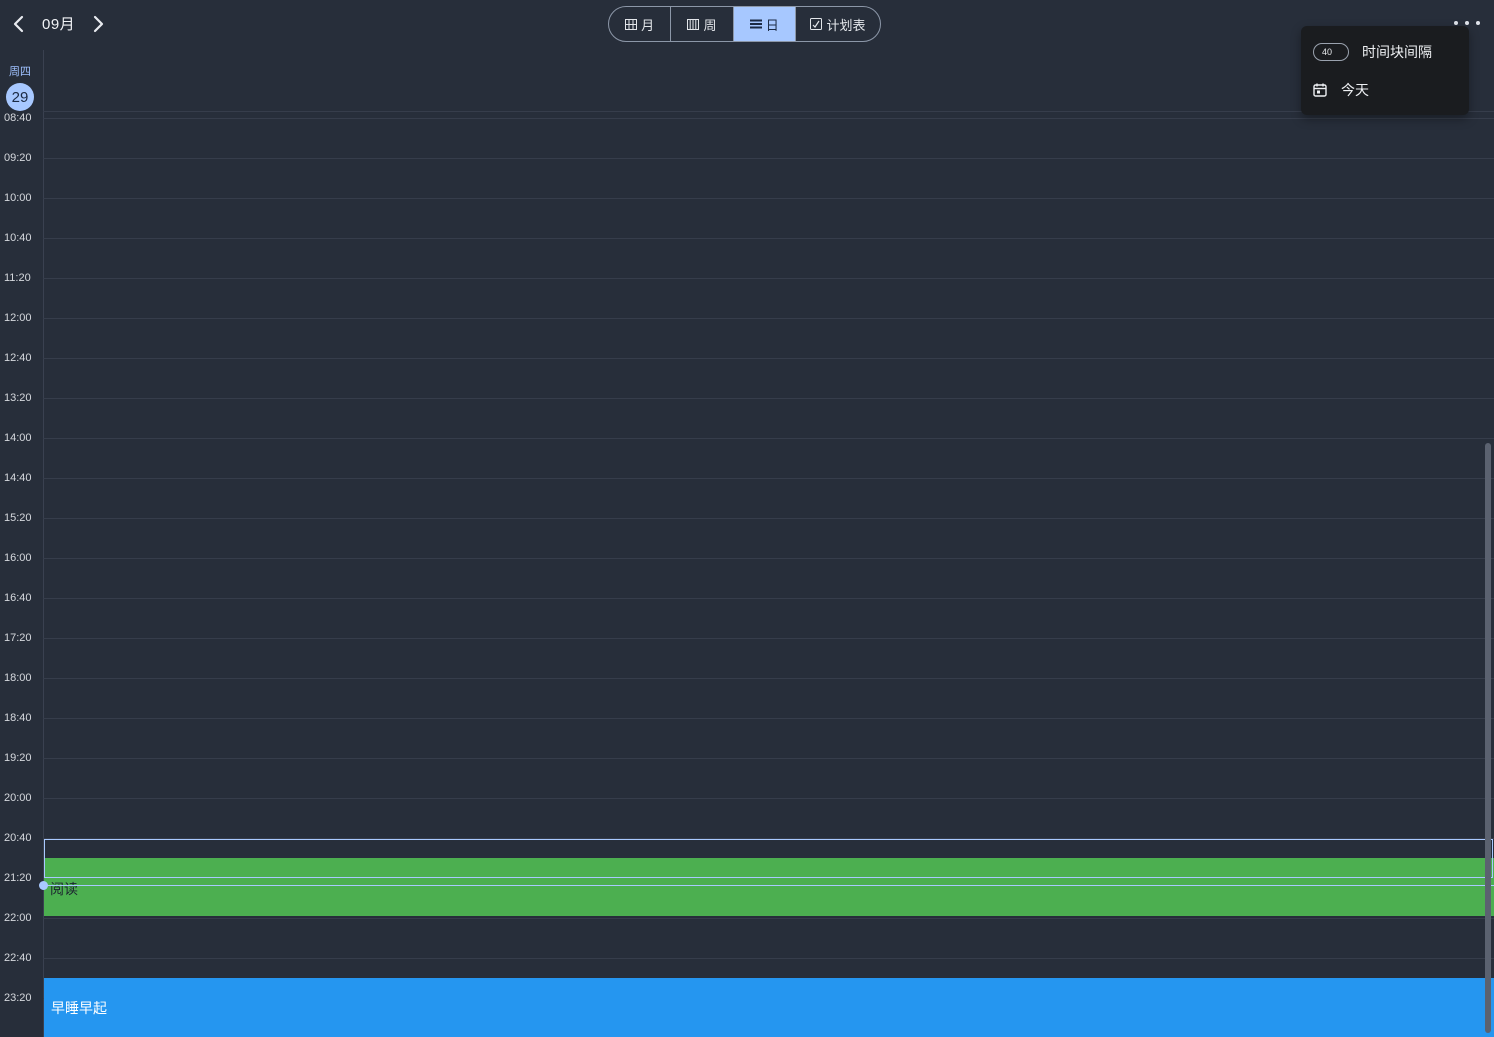 This screenshot has height=1037, width=1494. Describe the element at coordinates (764, 24) in the screenshot. I see `tab-day: 日` at that location.